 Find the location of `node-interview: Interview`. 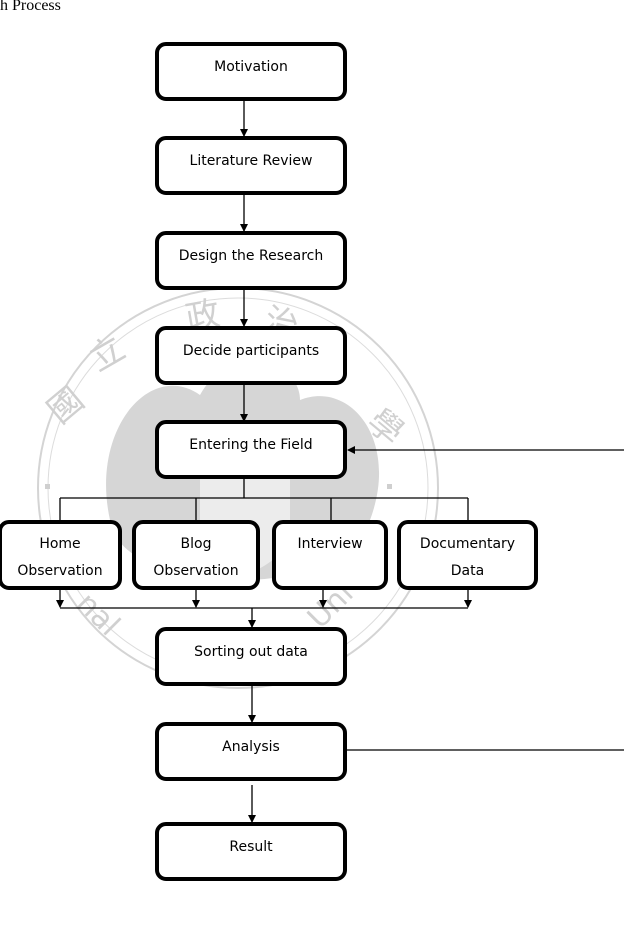

node-interview: Interview is located at coordinates (330, 555).